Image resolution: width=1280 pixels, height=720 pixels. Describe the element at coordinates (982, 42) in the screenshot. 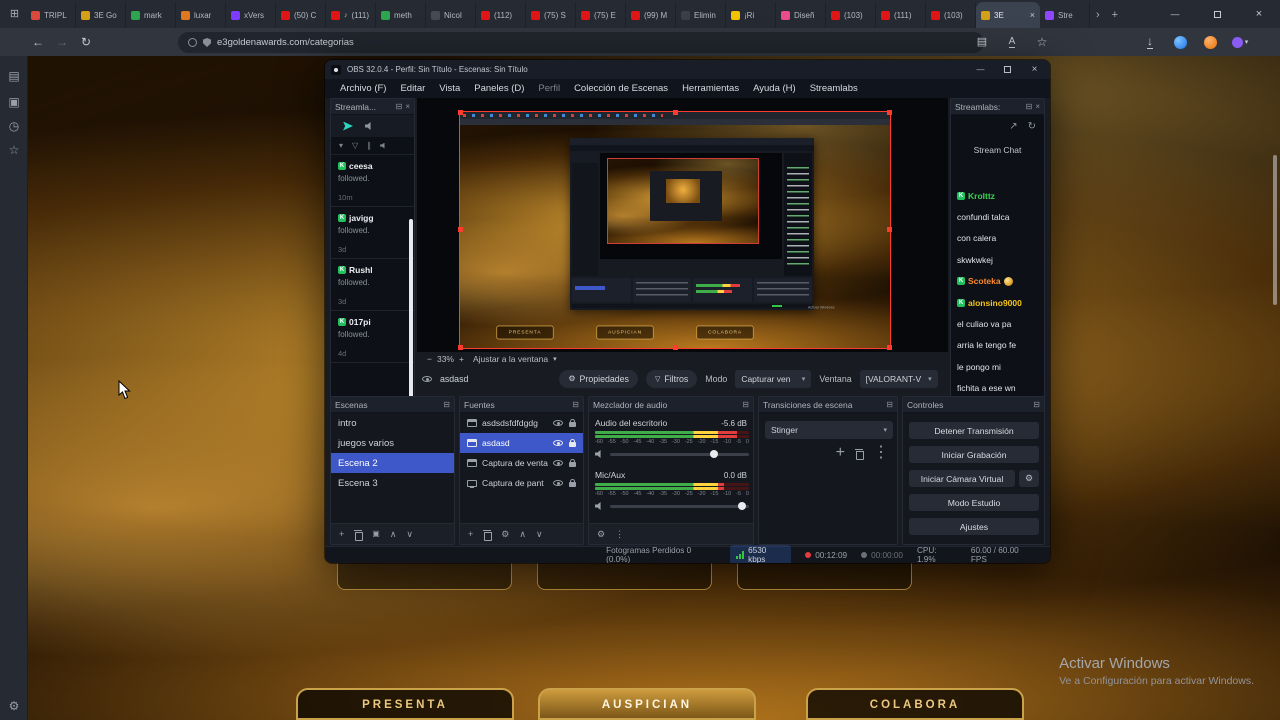

I see `split-screen-button` at that location.